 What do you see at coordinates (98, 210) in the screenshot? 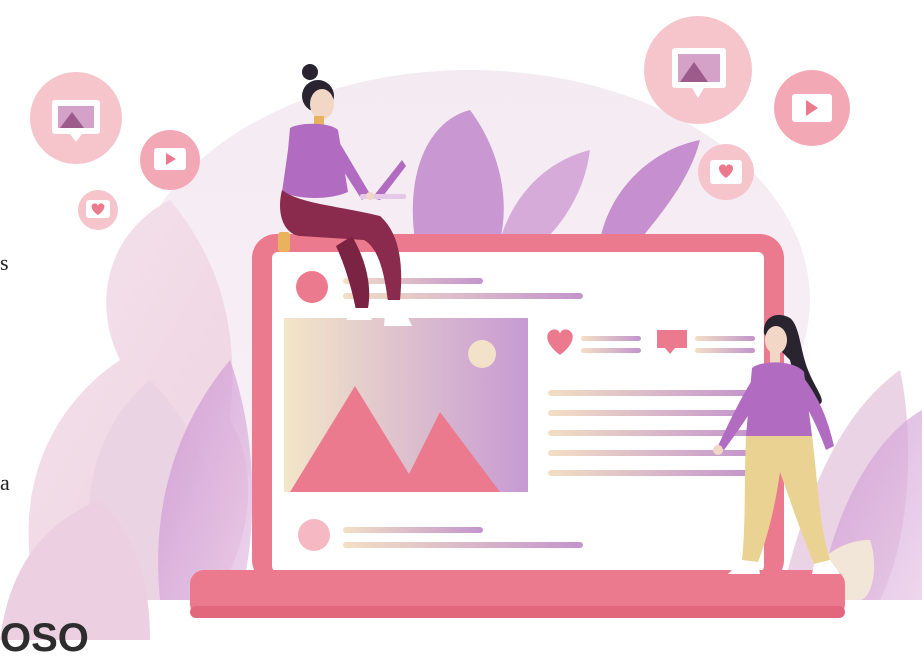
I see `heart-bubble-icon-left` at bounding box center [98, 210].